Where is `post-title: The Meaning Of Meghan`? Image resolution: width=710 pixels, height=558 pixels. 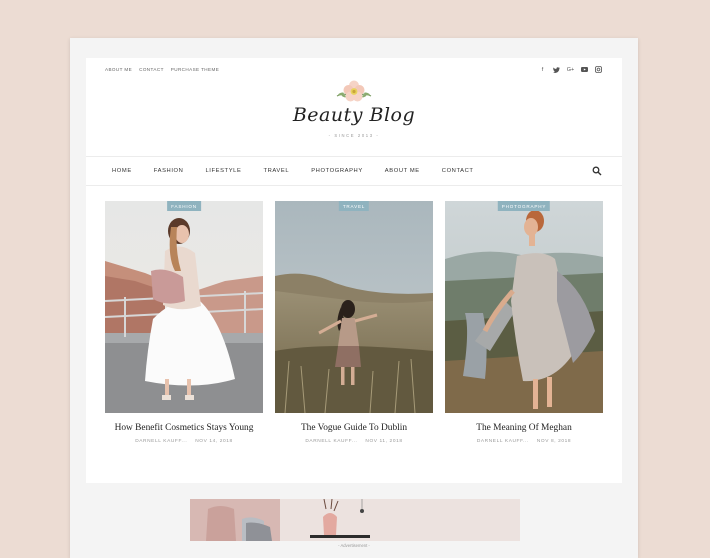 post-title: The Meaning Of Meghan is located at coordinates (524, 428).